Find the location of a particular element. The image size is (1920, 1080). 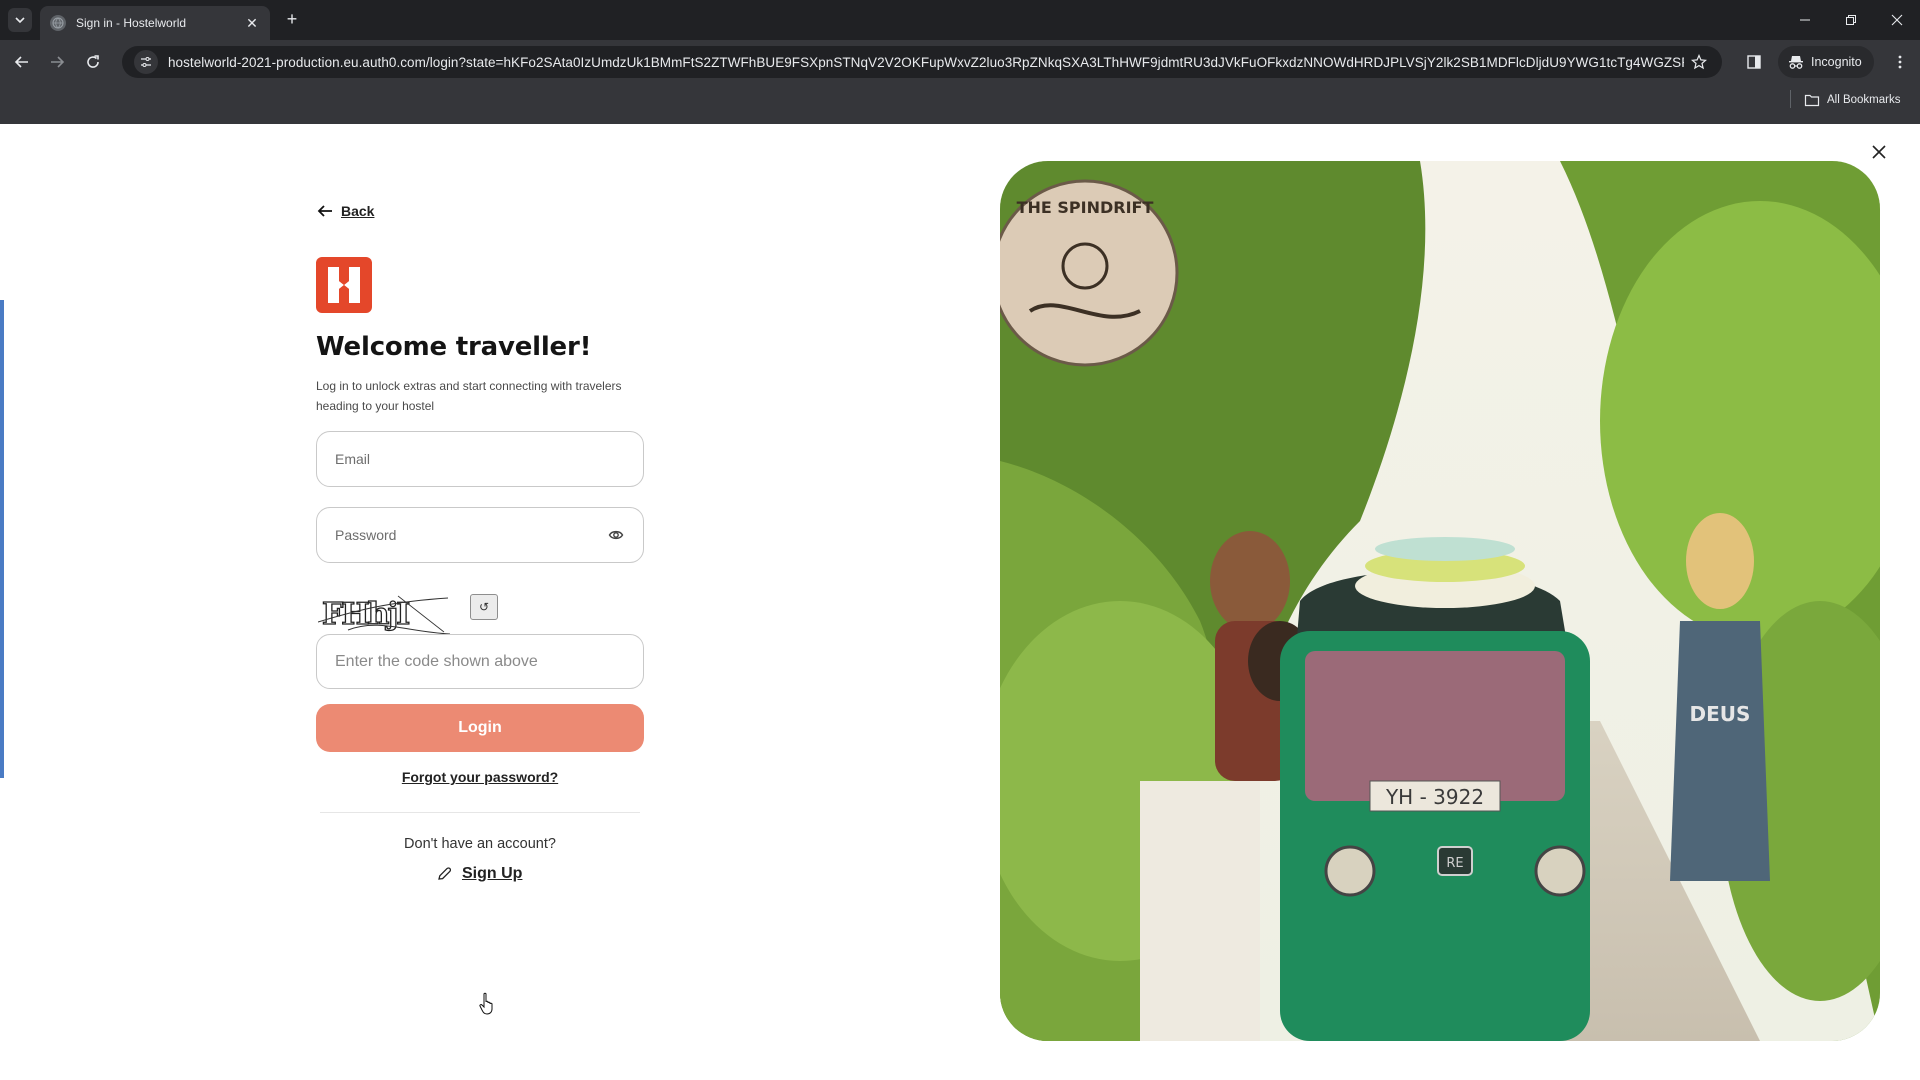

bookmark-star-icon is located at coordinates (1699, 62).